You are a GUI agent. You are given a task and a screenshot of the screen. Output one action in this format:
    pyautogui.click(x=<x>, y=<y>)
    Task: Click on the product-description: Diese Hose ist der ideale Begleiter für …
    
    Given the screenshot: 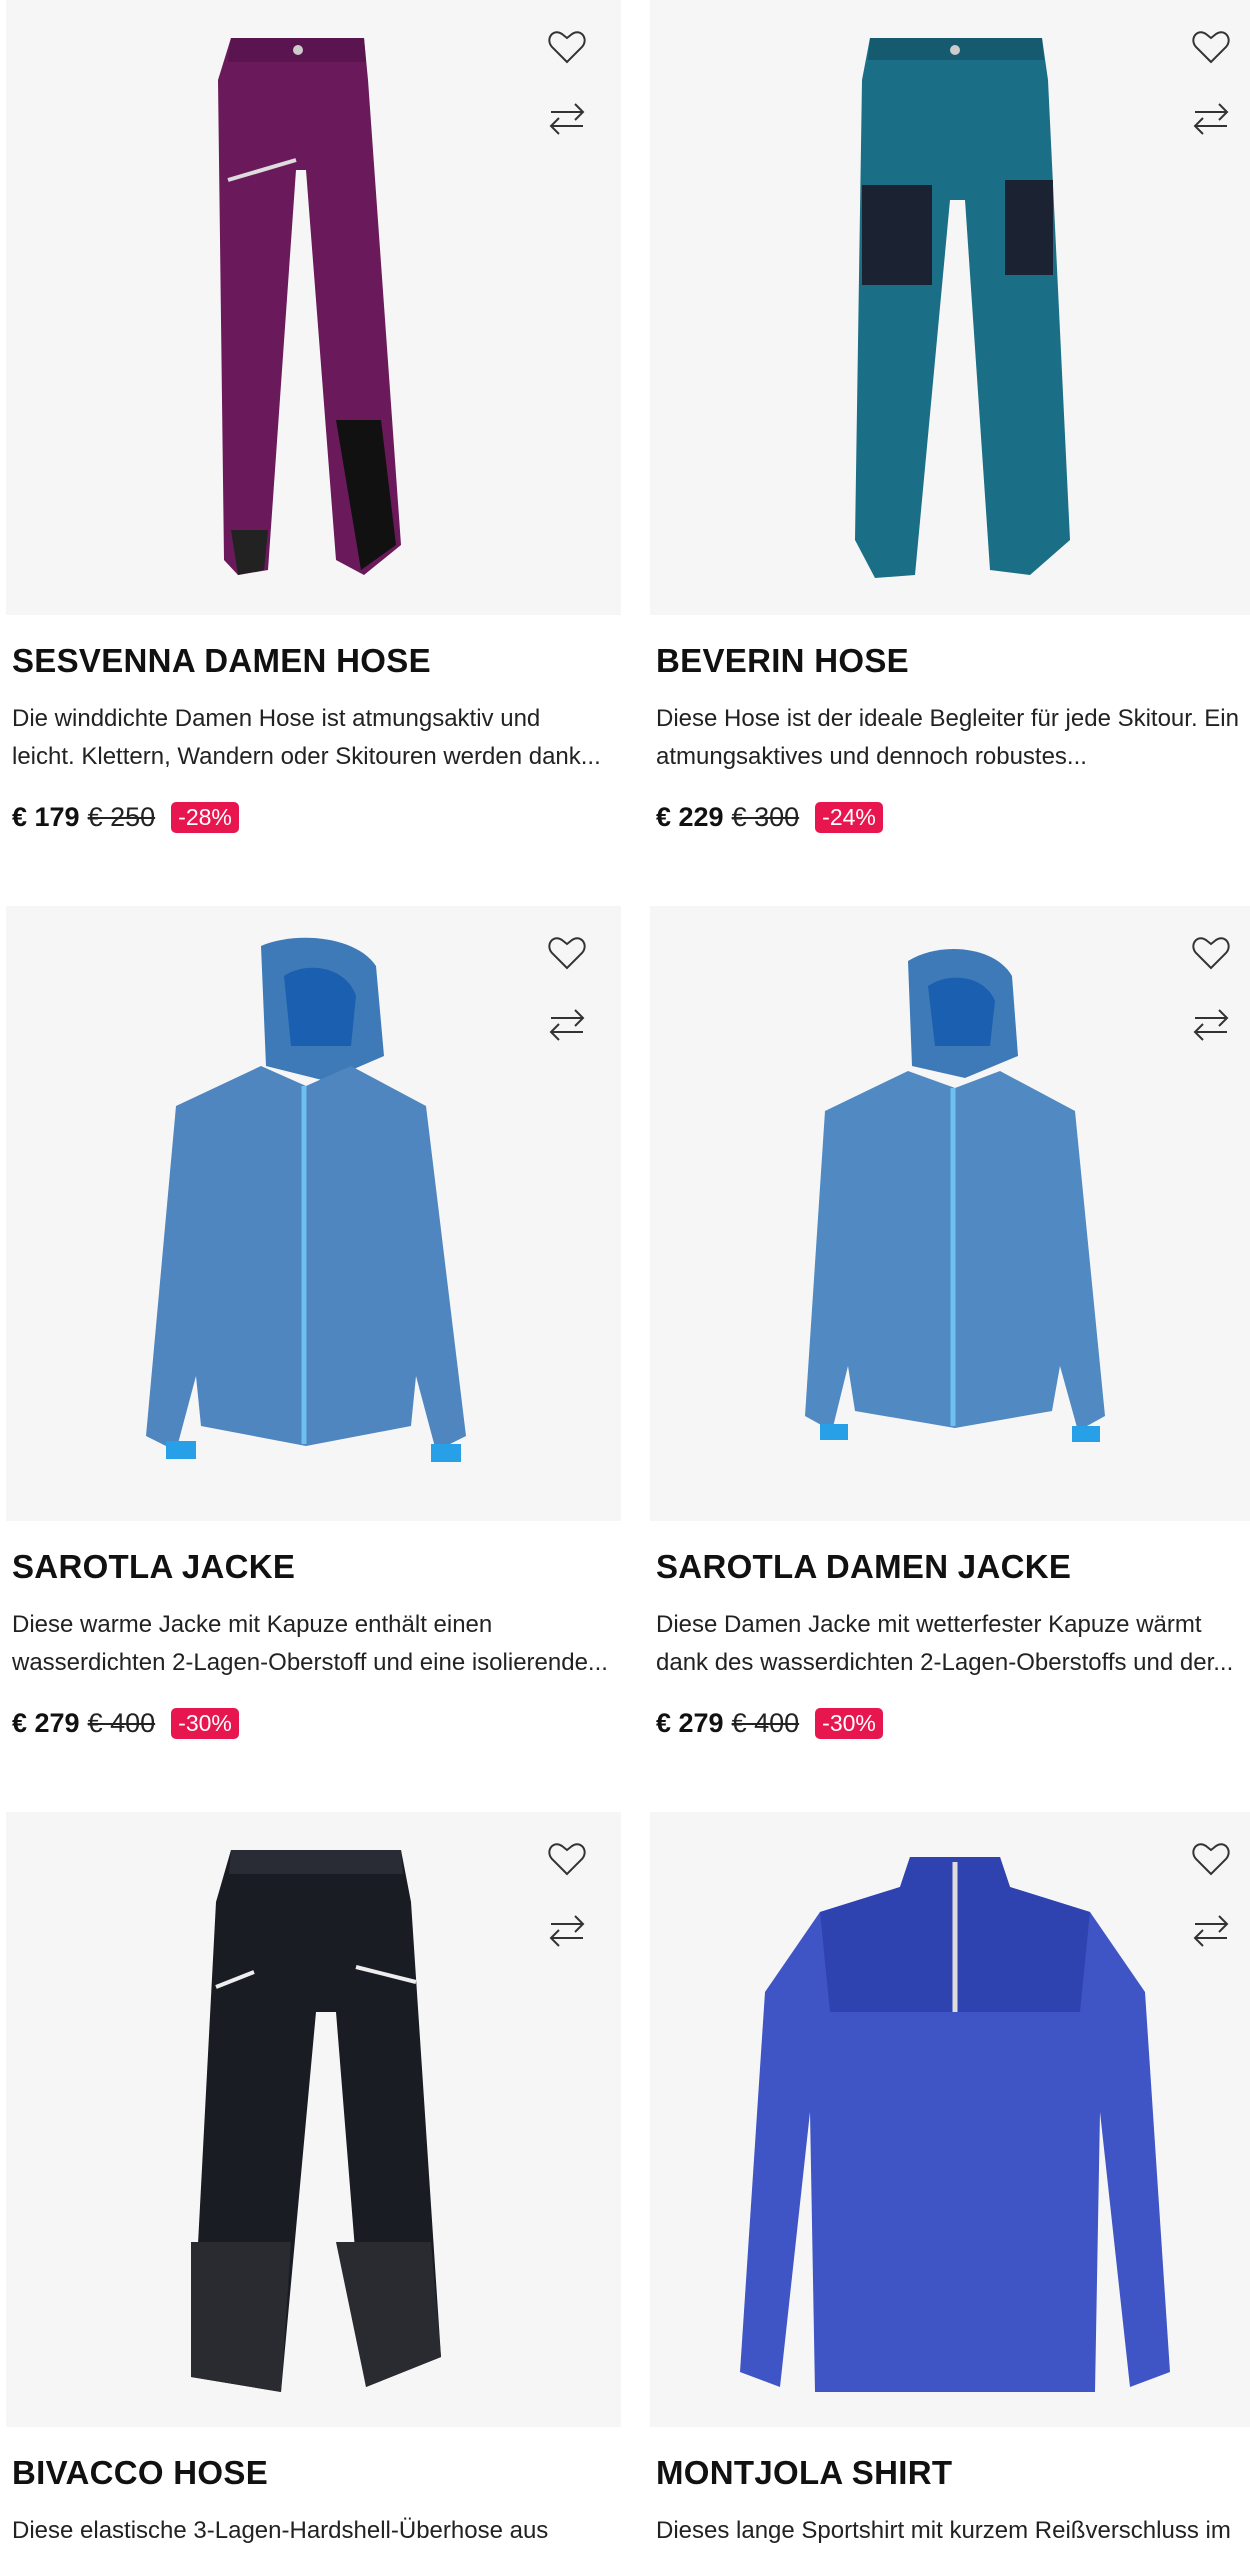 What is the action you would take?
    pyautogui.click(x=953, y=738)
    